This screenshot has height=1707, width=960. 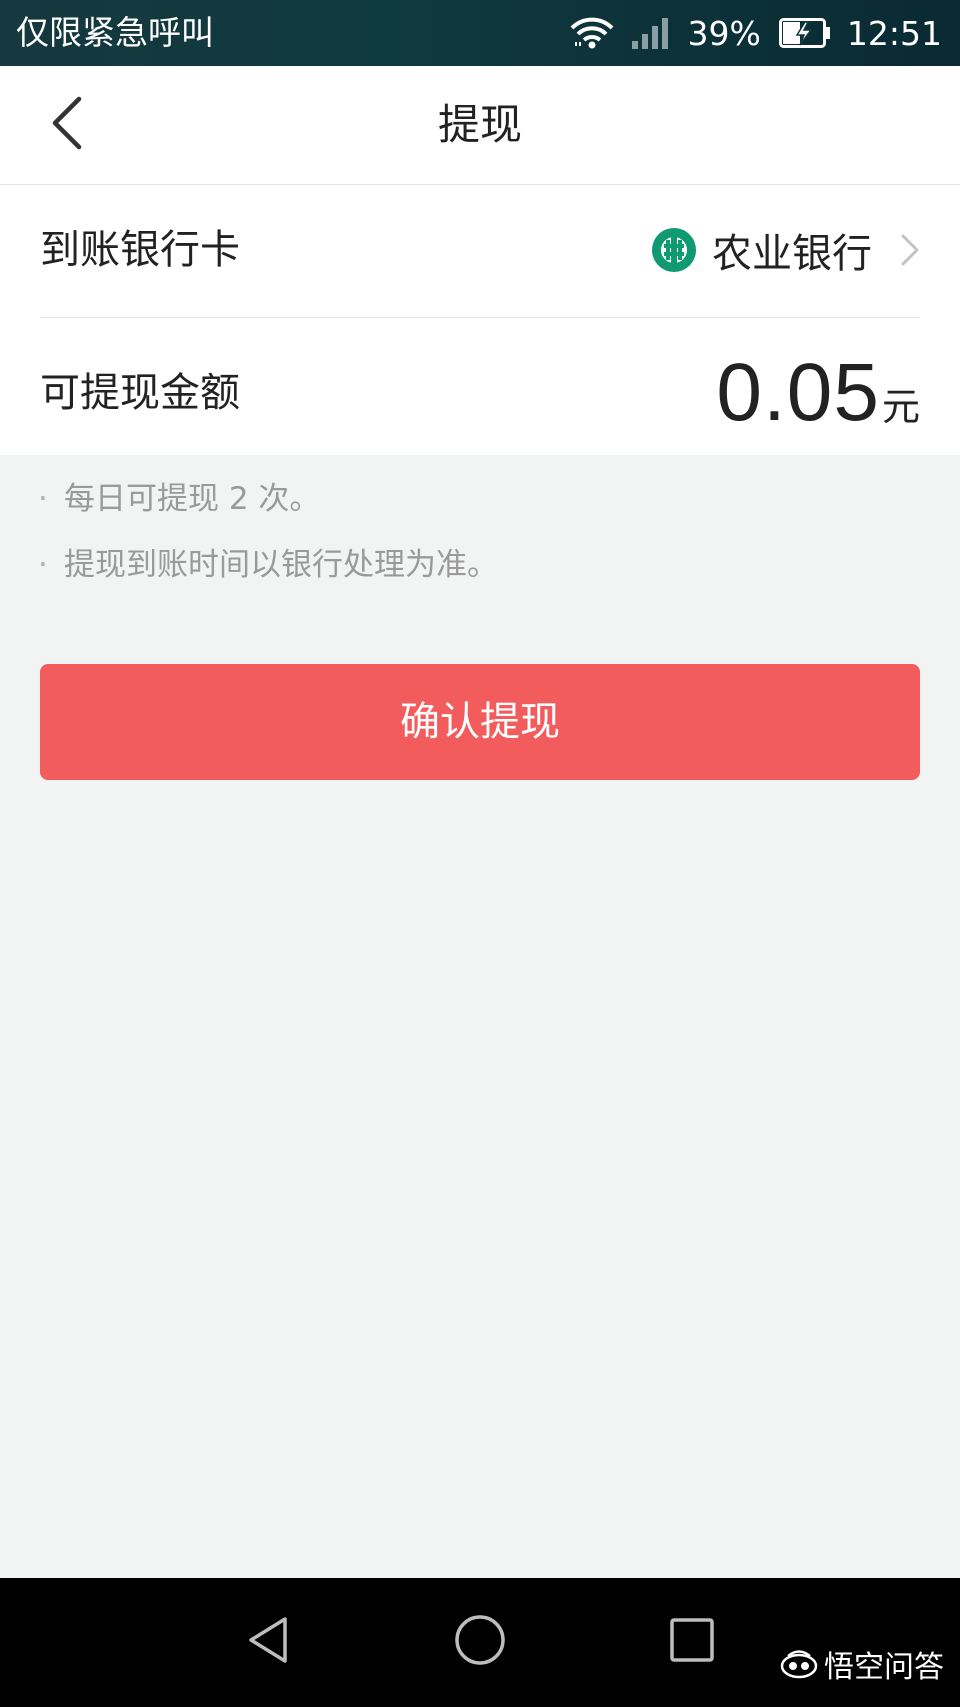 What do you see at coordinates (281, 565) in the screenshot?
I see `note-text: 提现到账时间以银行处理为准。` at bounding box center [281, 565].